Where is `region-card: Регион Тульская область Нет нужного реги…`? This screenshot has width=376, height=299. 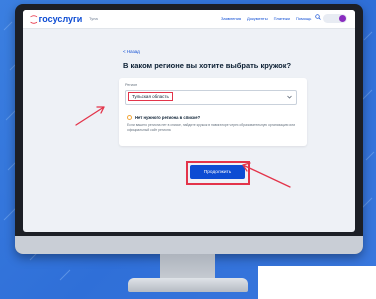
region-card: Регион Тульская область Нет нужного реги… is located at coordinates (213, 112).